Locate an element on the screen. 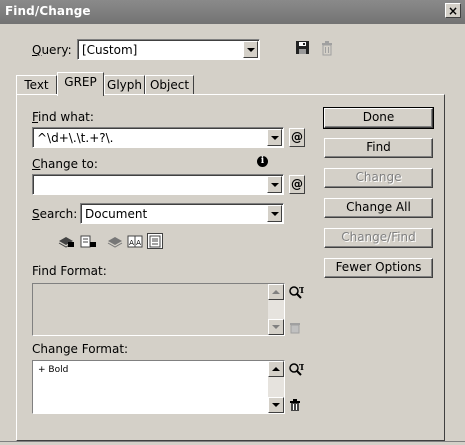 The image size is (465, 445). find-what-dropdown-arrow is located at coordinates (274, 137).